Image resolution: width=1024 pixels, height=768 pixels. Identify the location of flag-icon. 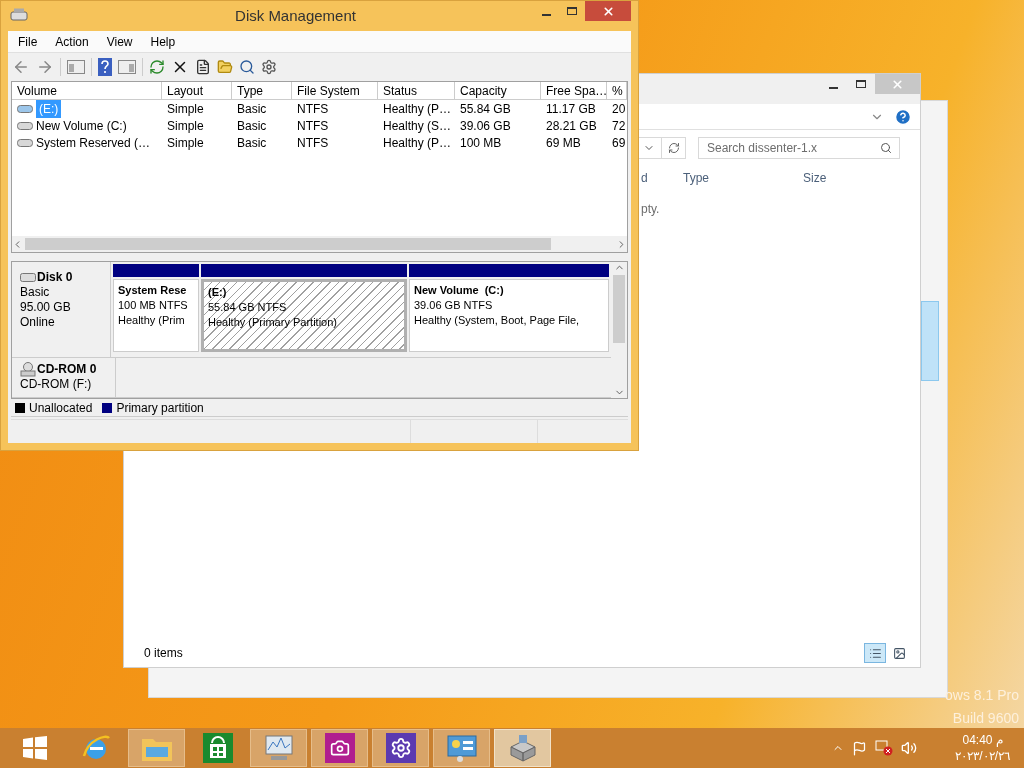
(860, 748).